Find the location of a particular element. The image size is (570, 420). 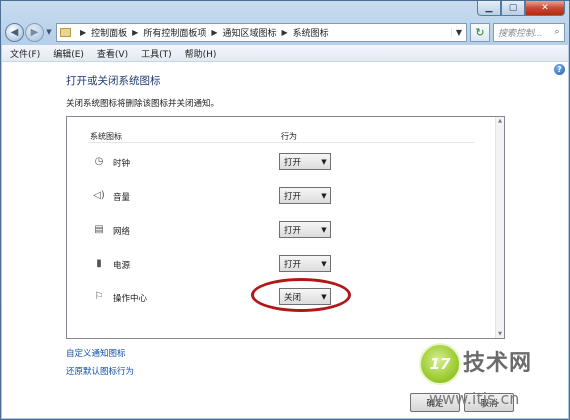

close-button: ✕ is located at coordinates (545, 8).